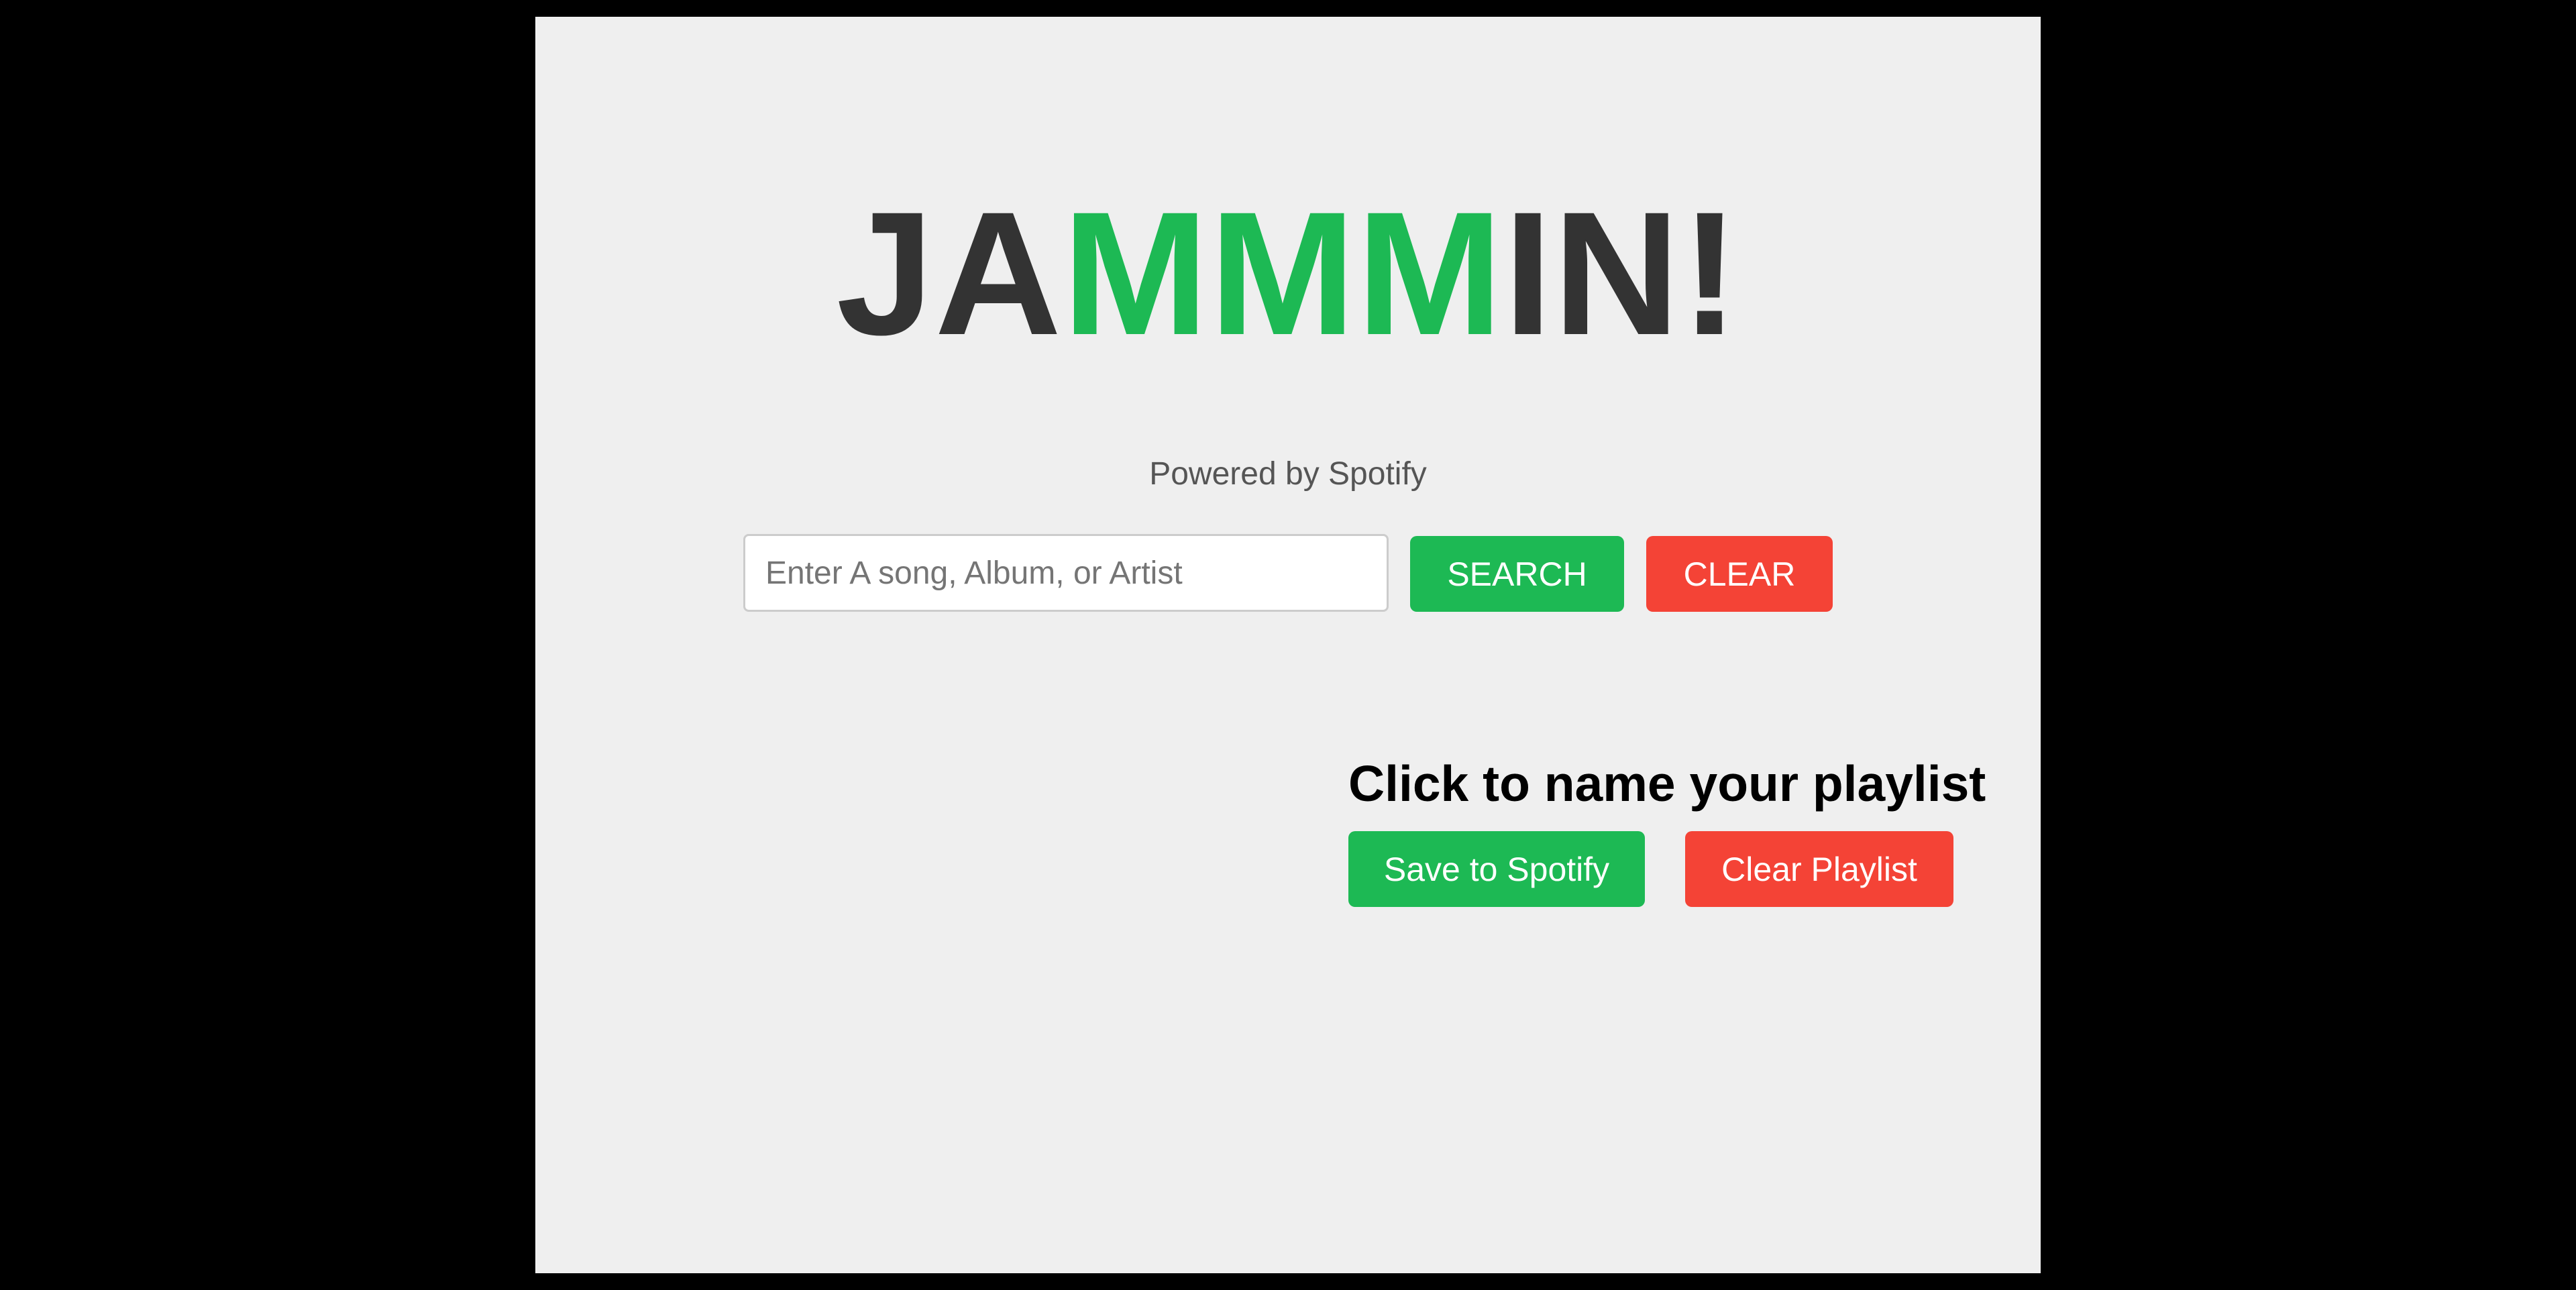 This screenshot has width=2576, height=1290. What do you see at coordinates (949, 273) in the screenshot?
I see `logo-part-ja: JA` at bounding box center [949, 273].